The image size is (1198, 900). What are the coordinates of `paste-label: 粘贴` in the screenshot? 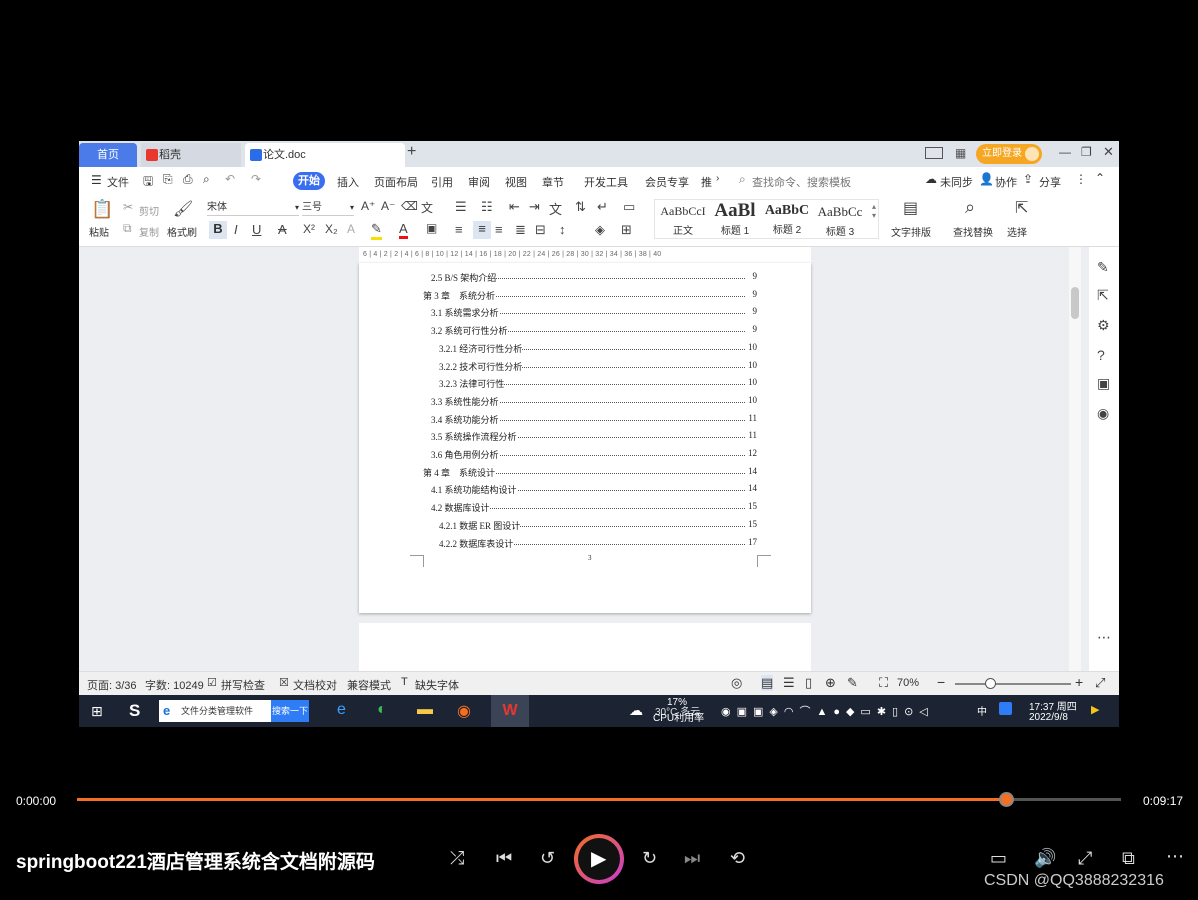 It's located at (99, 231).